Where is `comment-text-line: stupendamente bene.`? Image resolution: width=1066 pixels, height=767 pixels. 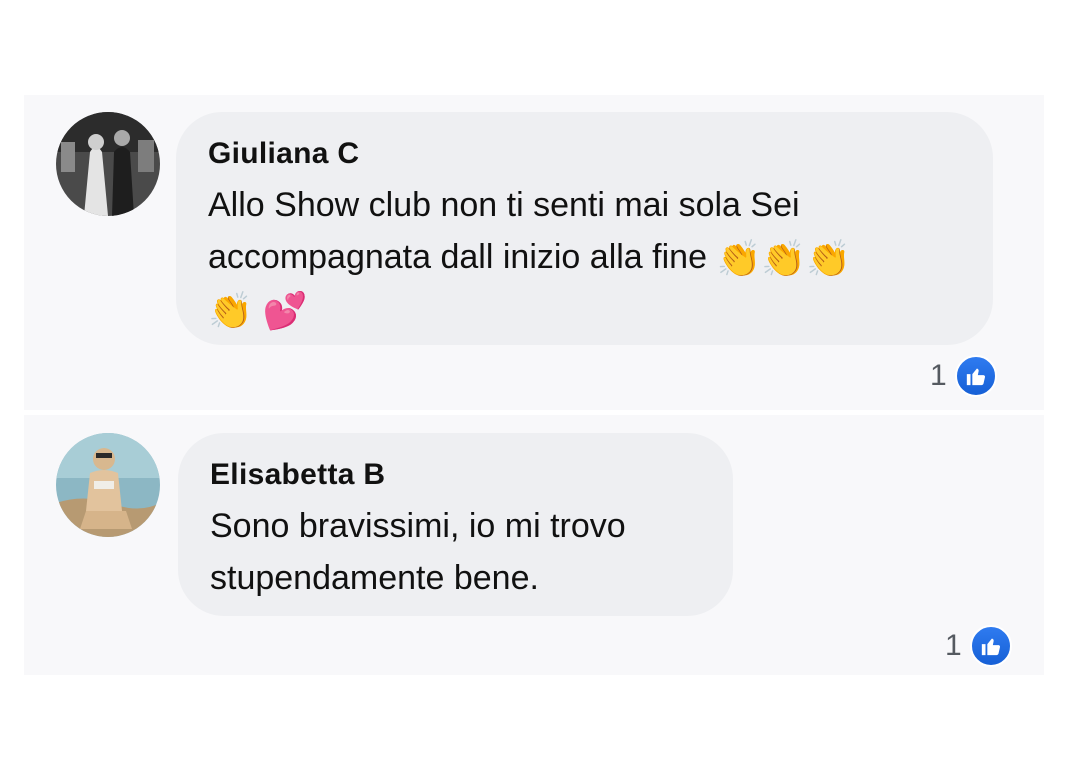
comment-text-line: stupendamente bene. is located at coordinates (374, 578).